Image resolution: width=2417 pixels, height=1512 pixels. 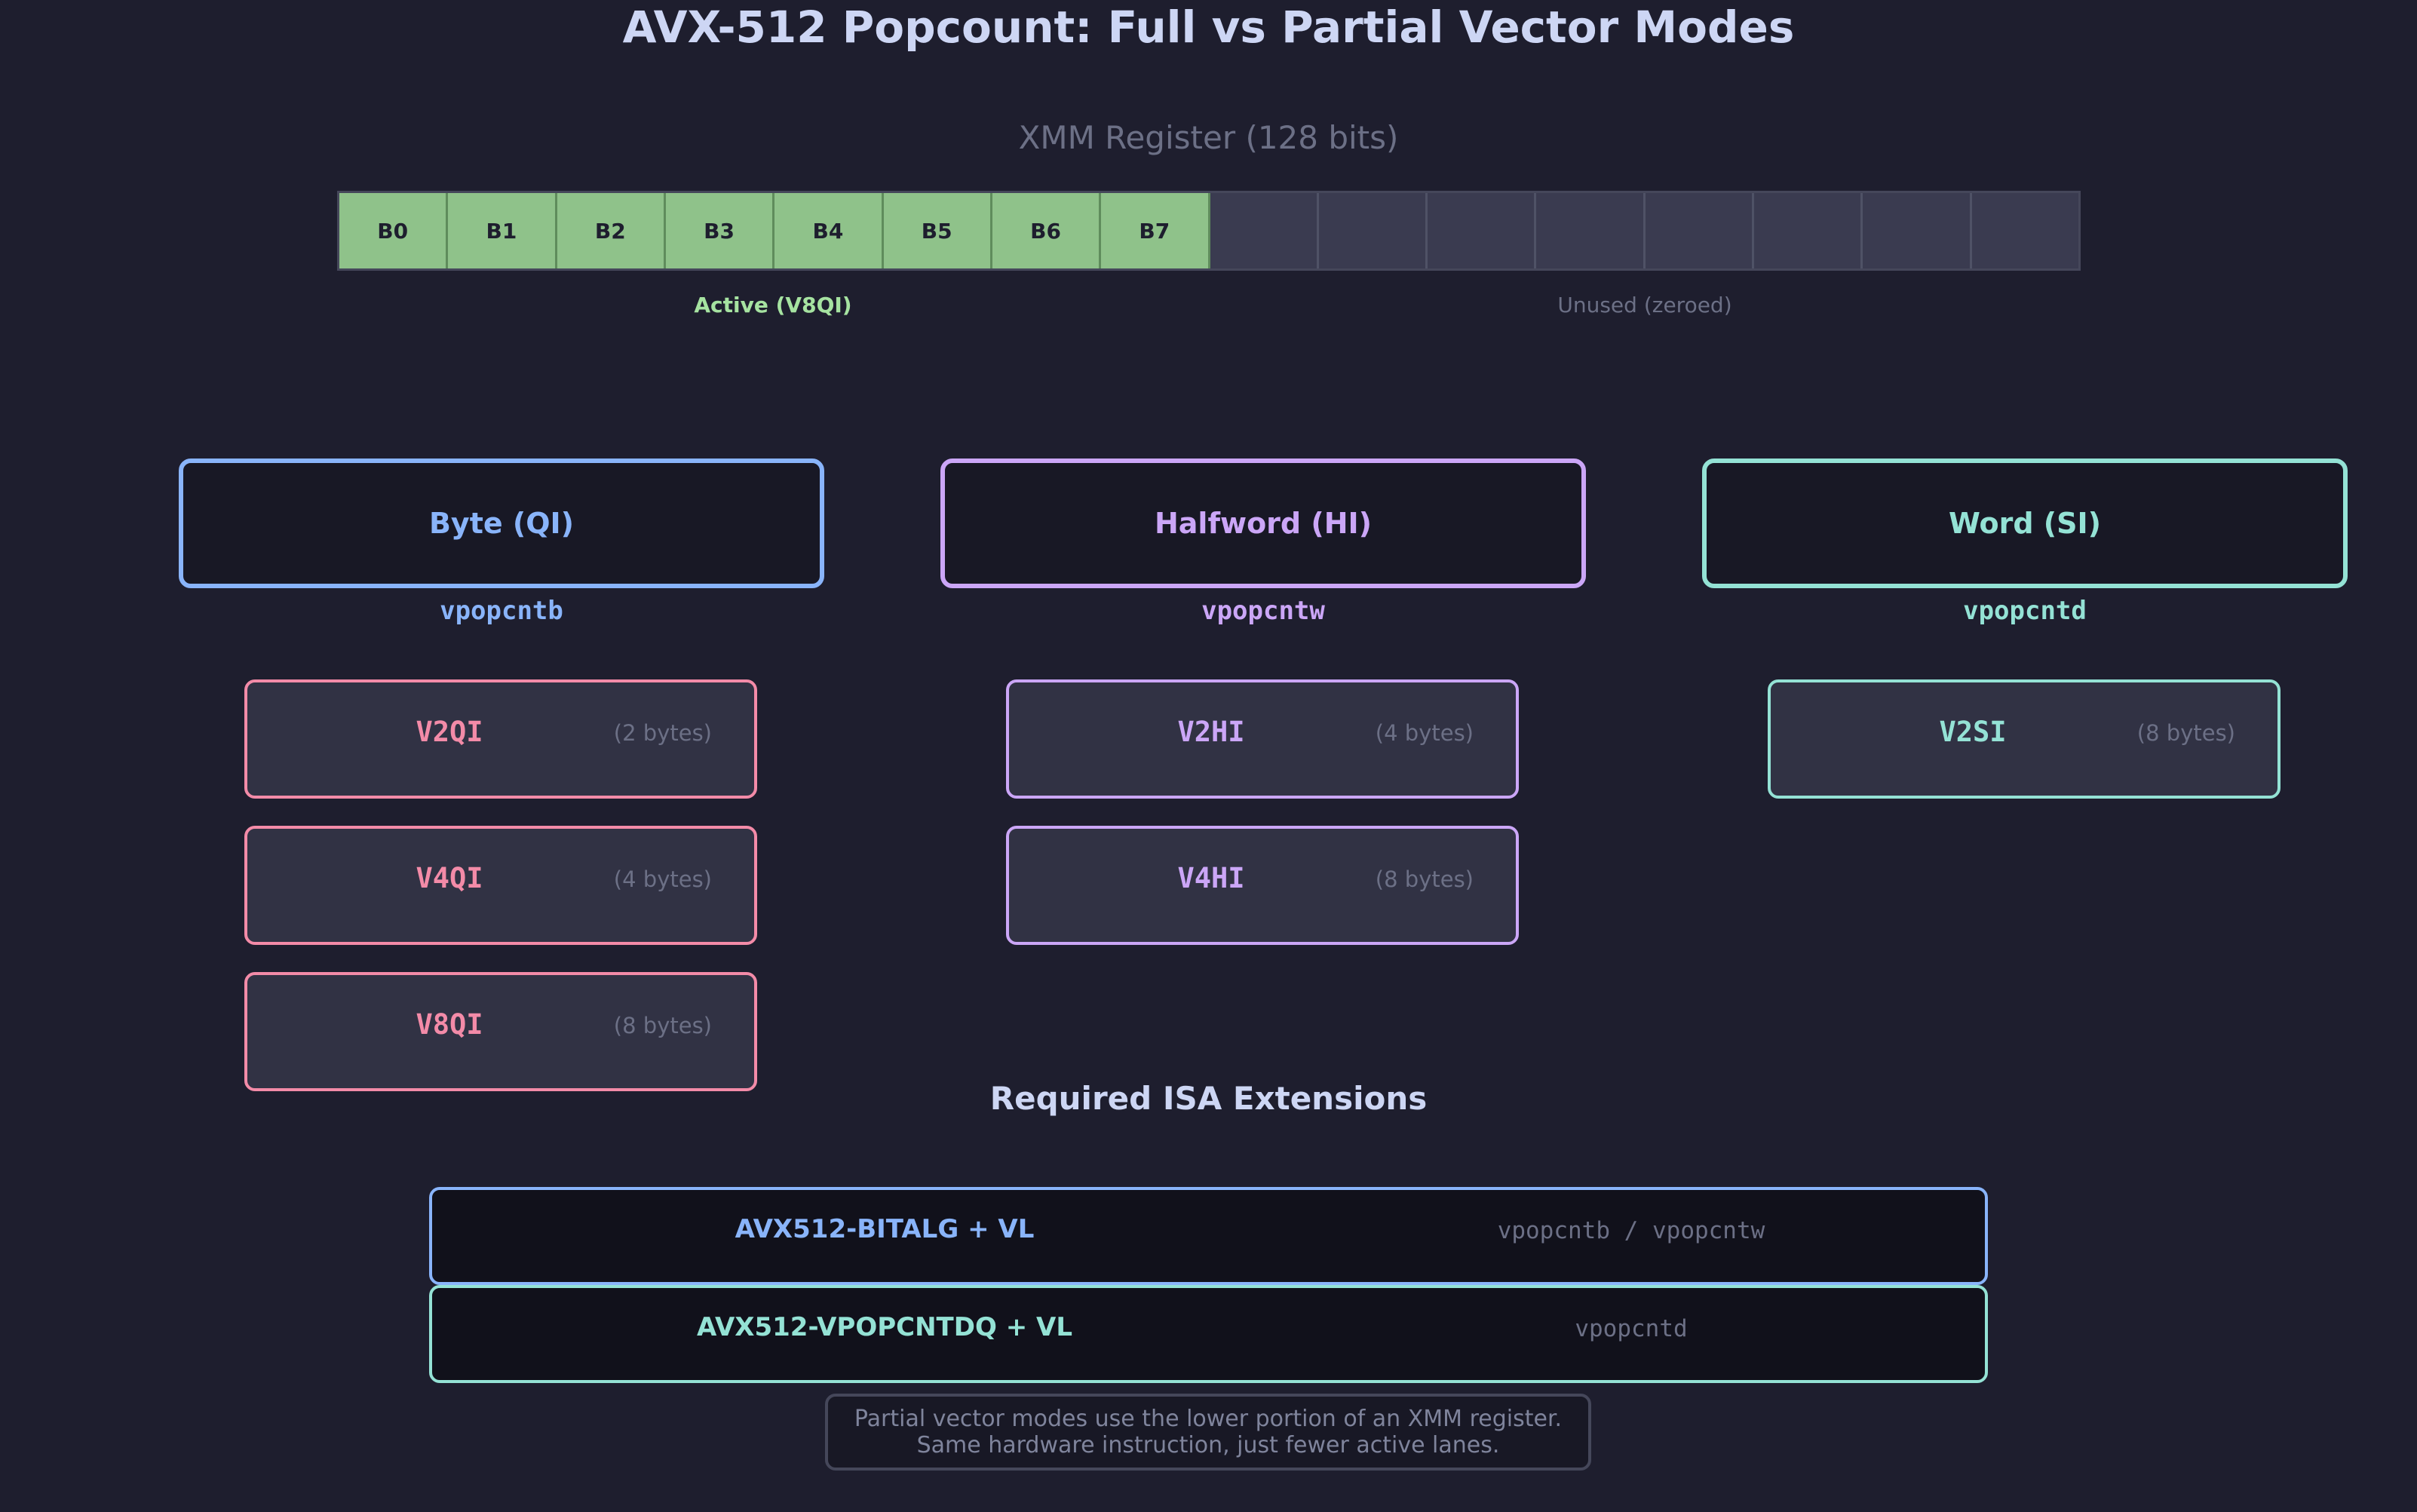 What do you see at coordinates (394, 230) in the screenshot?
I see `lane-b0: B0` at bounding box center [394, 230].